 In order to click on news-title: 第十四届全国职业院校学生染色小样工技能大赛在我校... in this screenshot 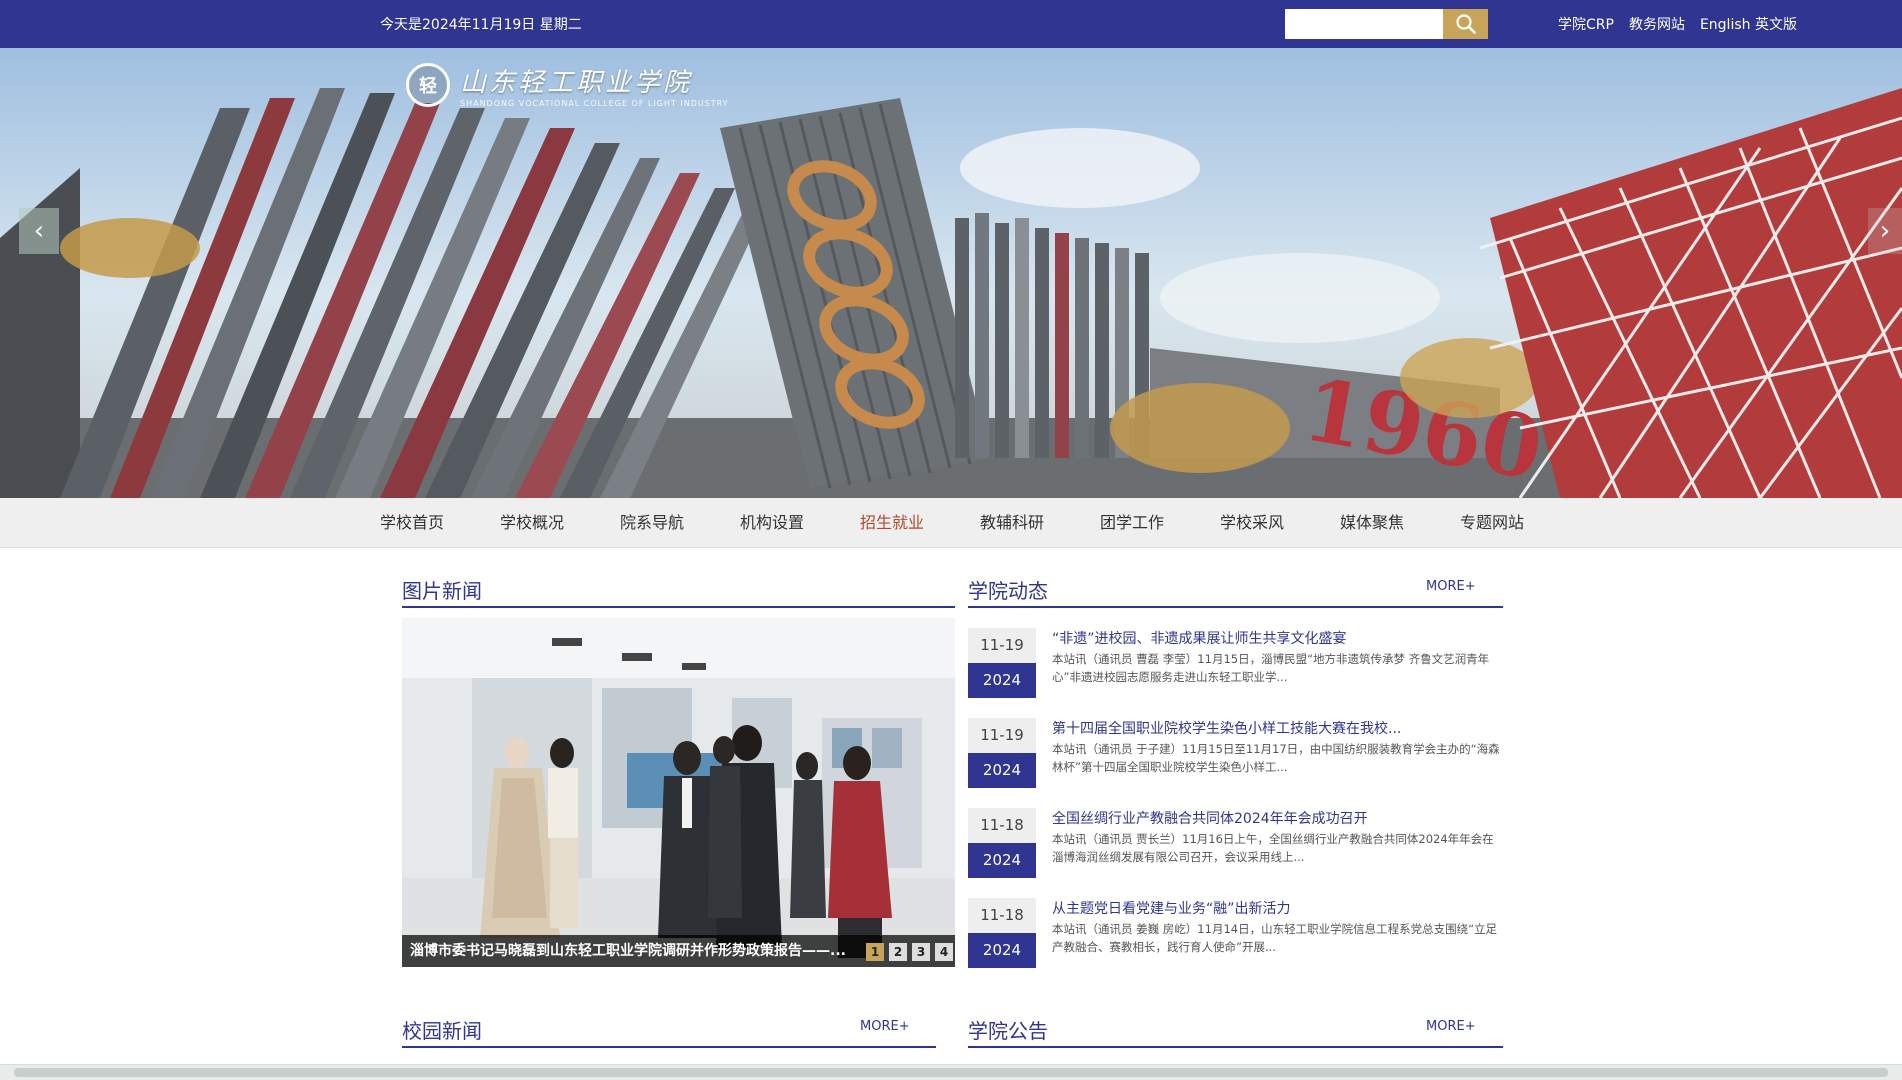, I will do `click(1277, 728)`.